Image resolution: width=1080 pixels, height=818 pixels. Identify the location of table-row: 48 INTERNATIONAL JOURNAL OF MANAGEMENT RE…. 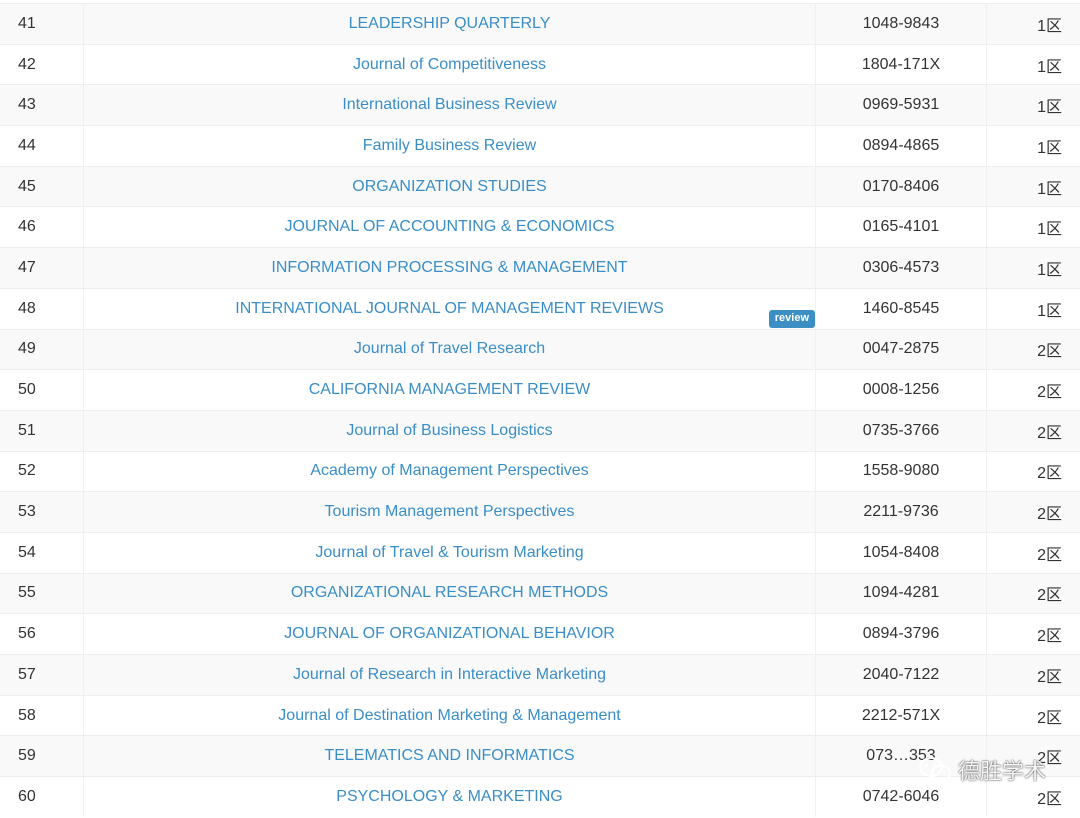
(540, 308).